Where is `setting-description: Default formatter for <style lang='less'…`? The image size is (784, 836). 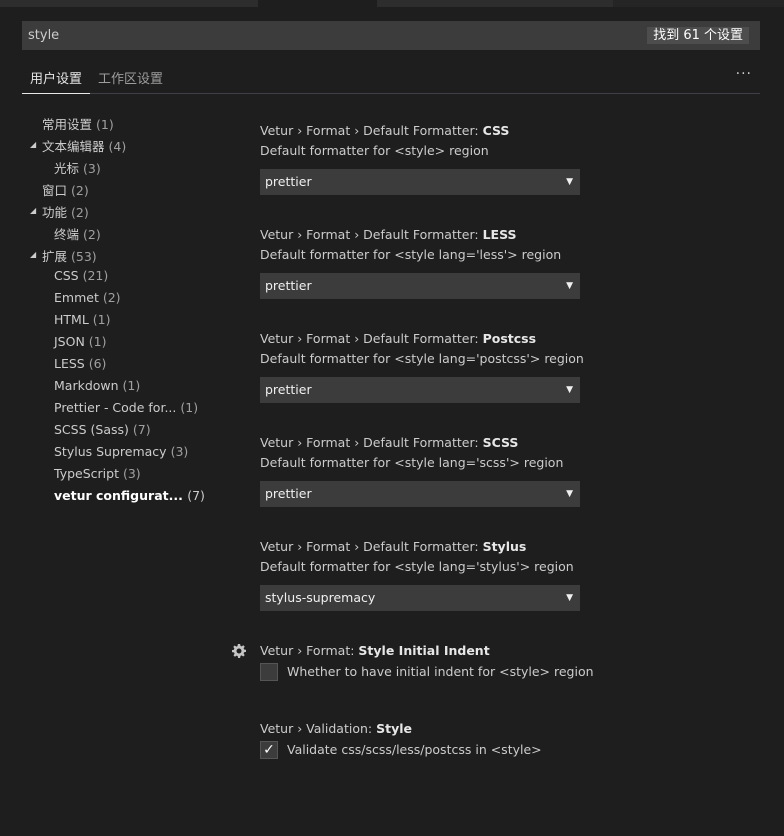
setting-description: Default formatter for <style lang='less'… is located at coordinates (411, 254).